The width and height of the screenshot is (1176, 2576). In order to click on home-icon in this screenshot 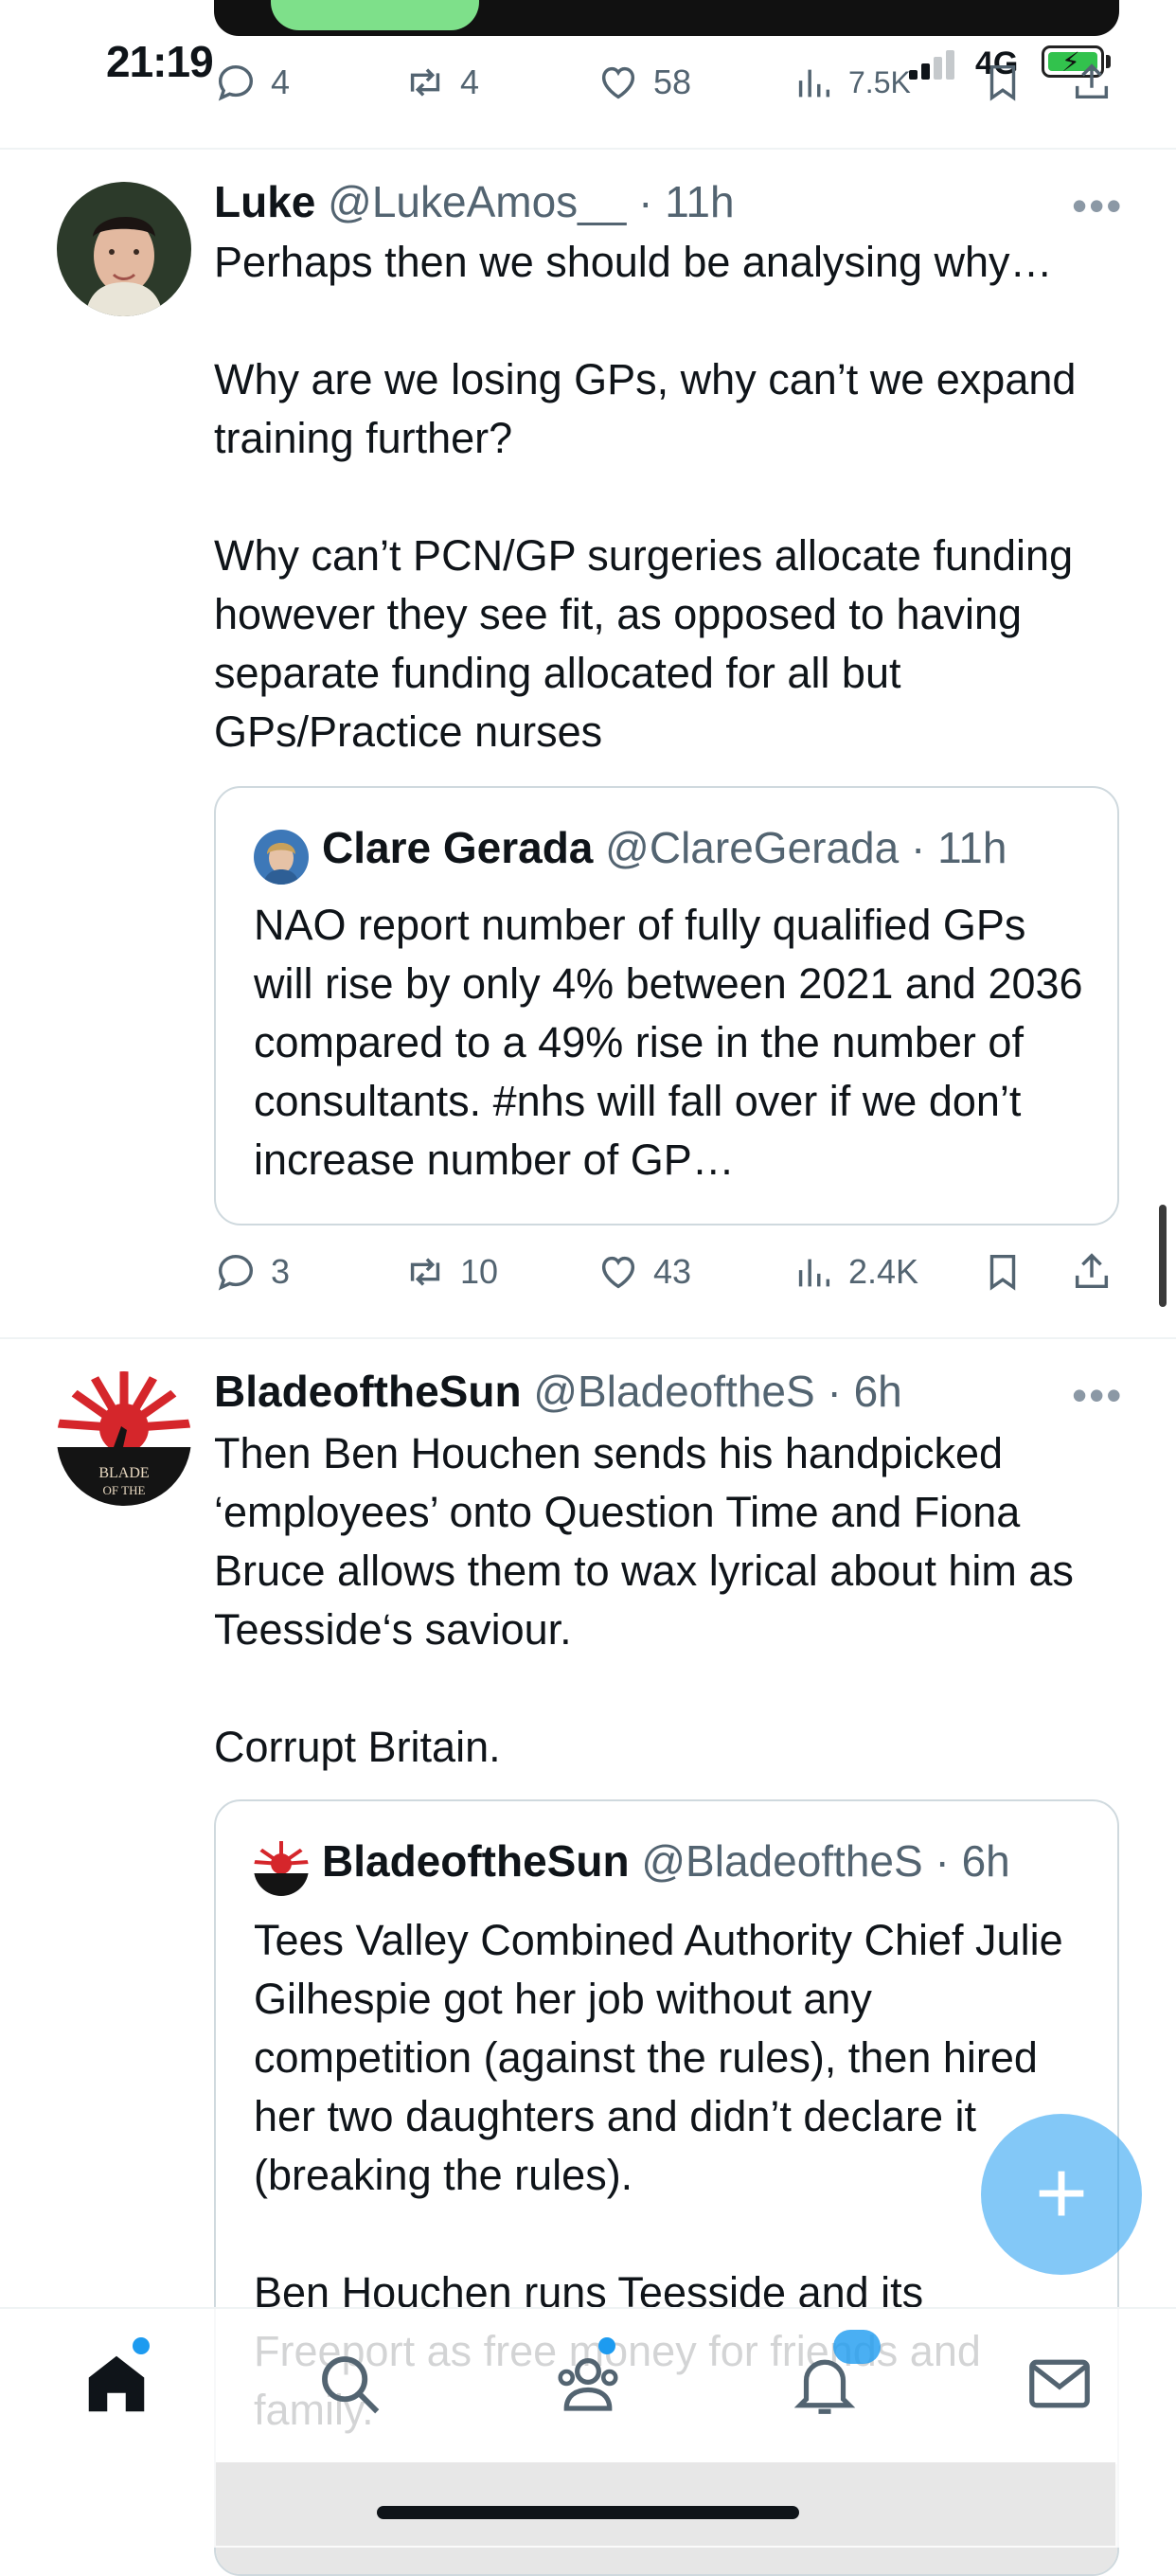, I will do `click(116, 2383)`.